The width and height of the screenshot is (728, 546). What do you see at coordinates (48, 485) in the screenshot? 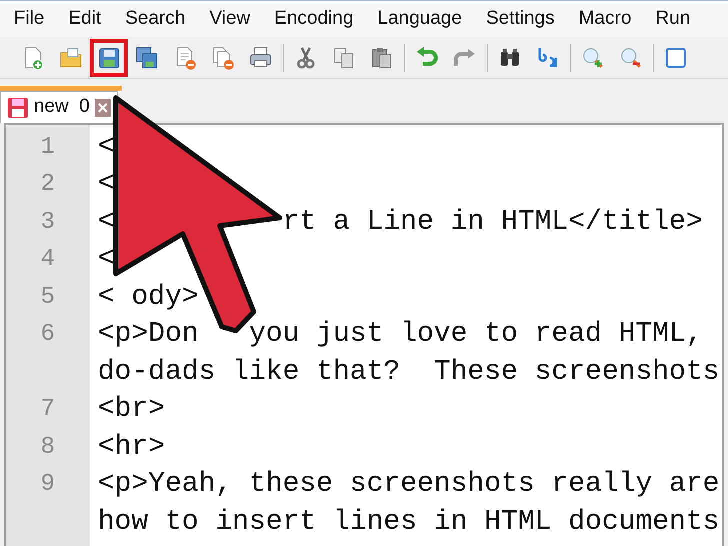
I see `line-number: 9` at bounding box center [48, 485].